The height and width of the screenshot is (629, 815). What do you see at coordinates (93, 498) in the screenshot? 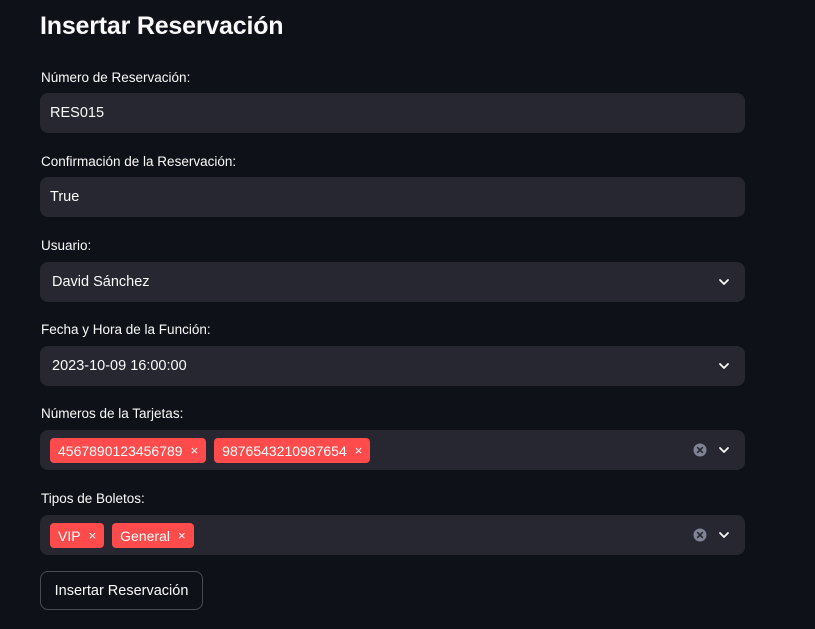
I see `ticket-types-label: Tipos de Boletos:` at bounding box center [93, 498].